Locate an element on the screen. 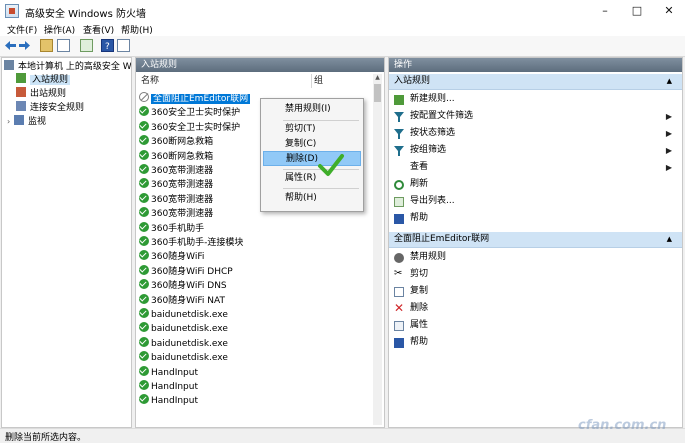 This screenshot has width=685, height=443. export-list-icon is located at coordinates (86, 45).